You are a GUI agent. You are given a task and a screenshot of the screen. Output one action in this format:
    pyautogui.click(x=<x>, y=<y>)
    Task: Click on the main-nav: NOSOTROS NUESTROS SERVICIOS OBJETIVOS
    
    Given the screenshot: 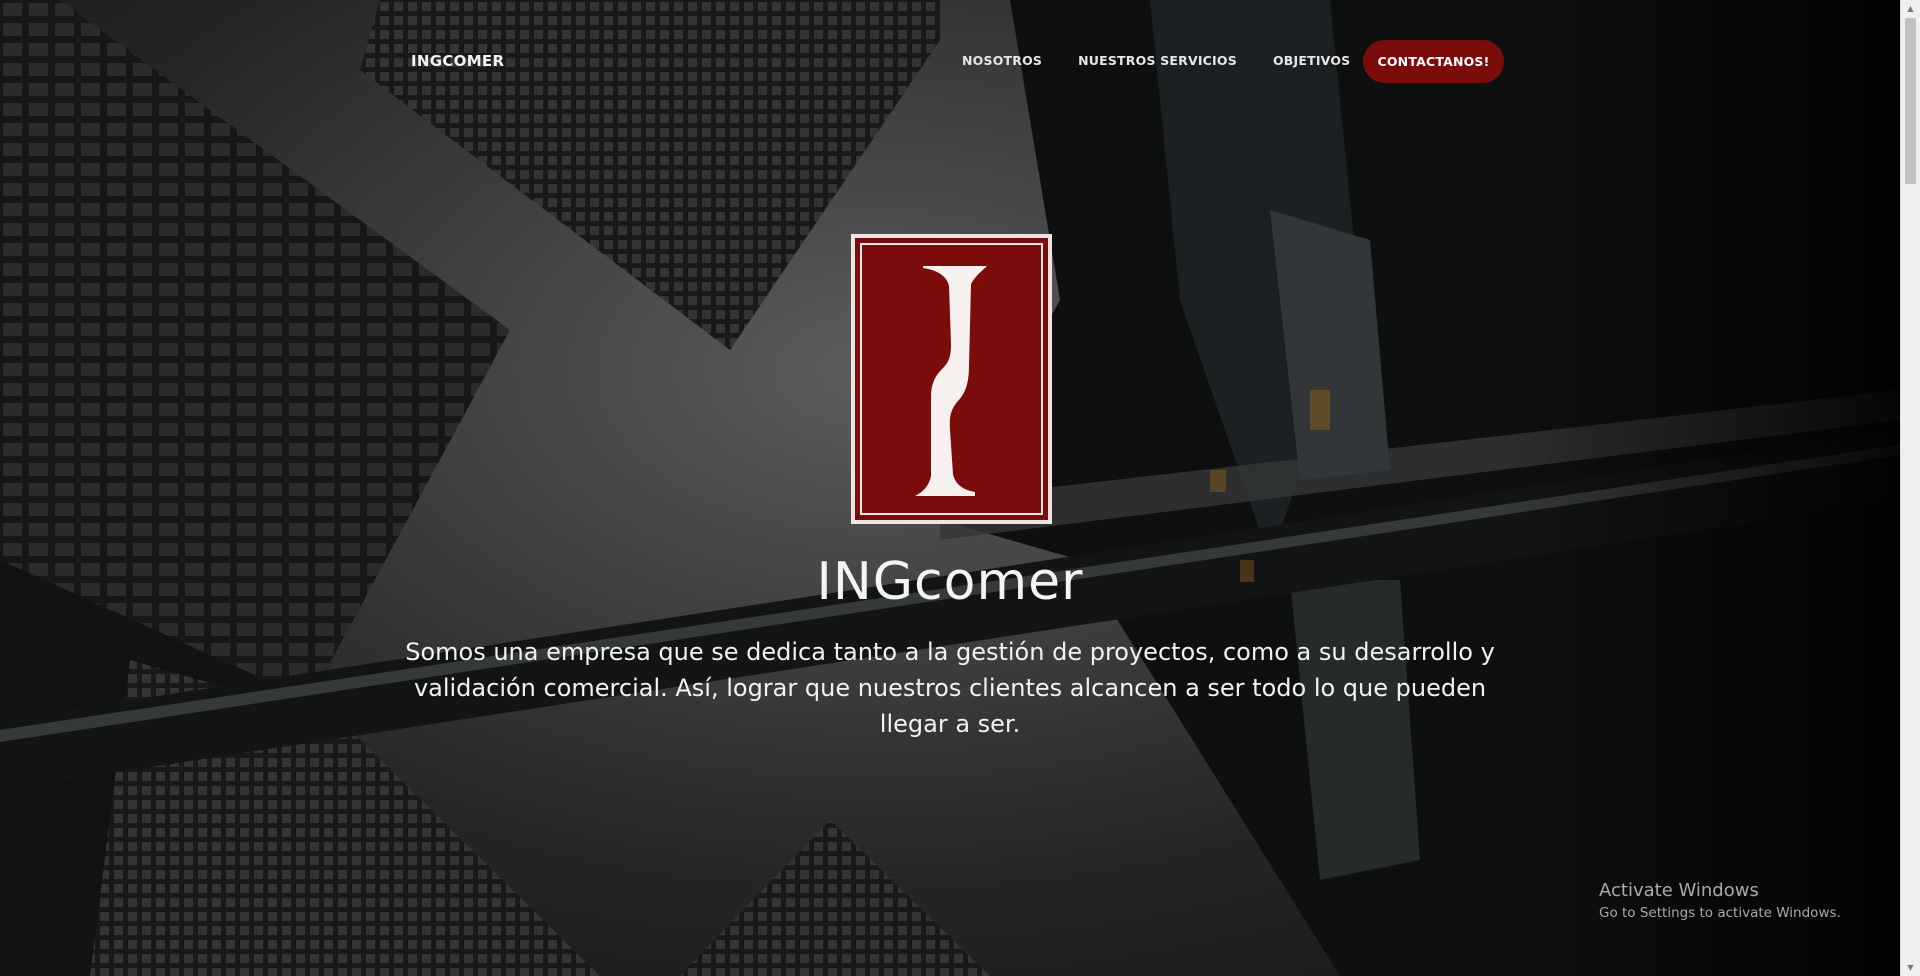 What is the action you would take?
    pyautogui.click(x=1174, y=61)
    